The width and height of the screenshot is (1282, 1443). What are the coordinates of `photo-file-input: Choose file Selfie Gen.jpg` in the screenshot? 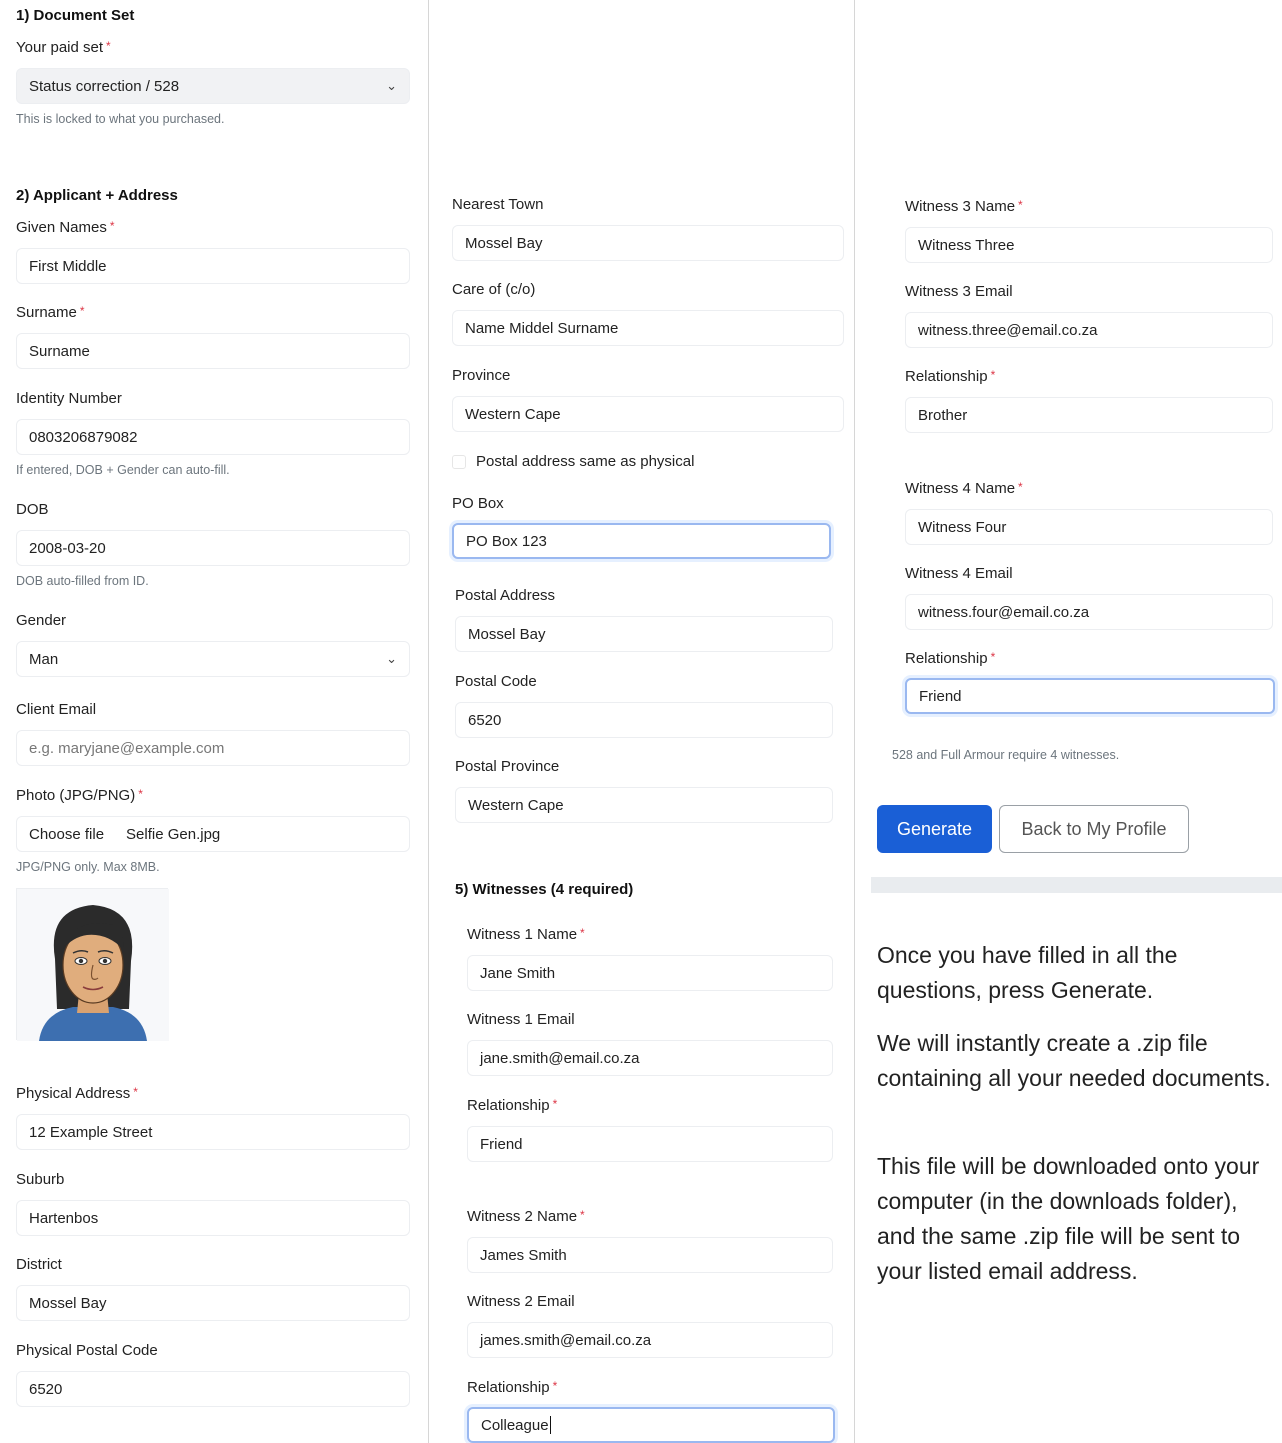 It's located at (213, 834).